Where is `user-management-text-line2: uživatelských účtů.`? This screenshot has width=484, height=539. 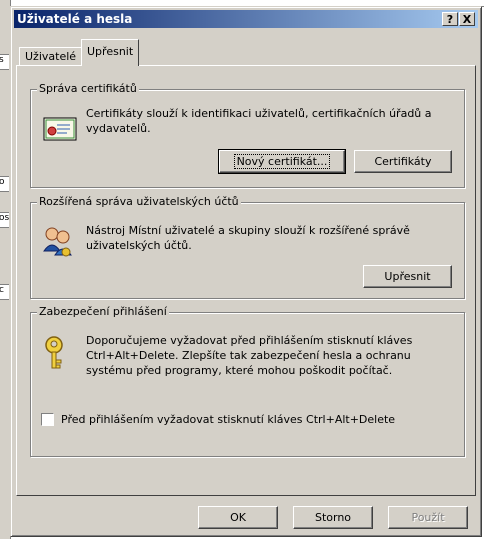 user-management-text-line2: uživatelských účtů. is located at coordinates (139, 245).